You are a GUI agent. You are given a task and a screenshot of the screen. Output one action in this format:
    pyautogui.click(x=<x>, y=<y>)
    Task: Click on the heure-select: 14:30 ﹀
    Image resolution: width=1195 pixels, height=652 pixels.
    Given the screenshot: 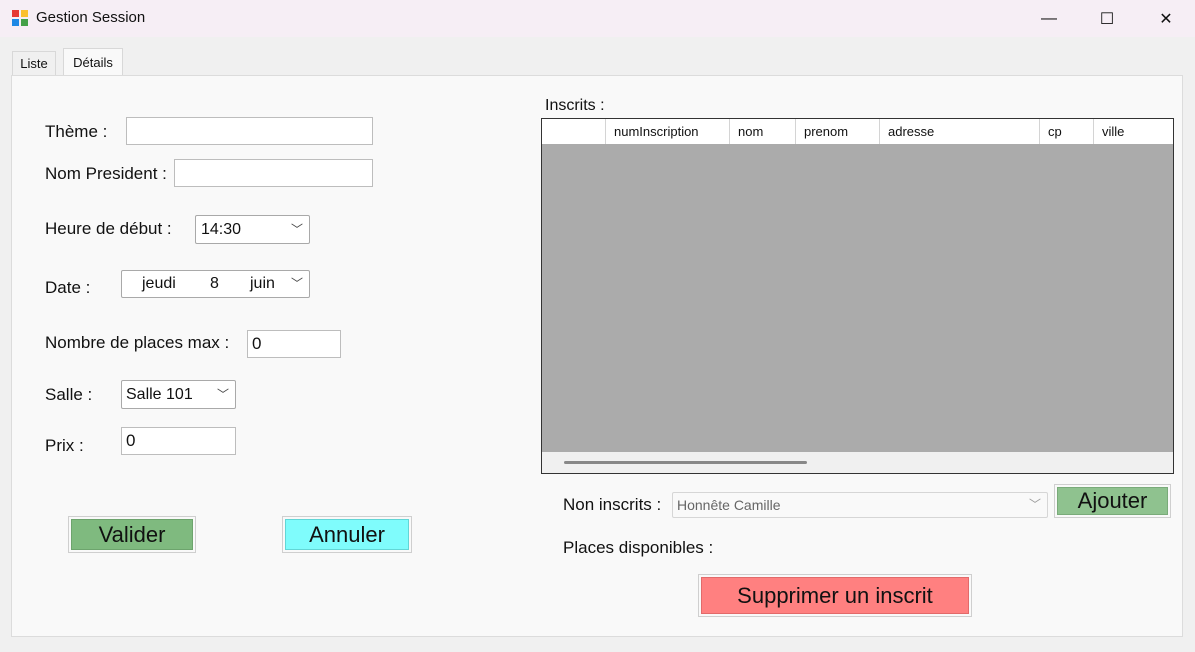 What is the action you would take?
    pyautogui.click(x=252, y=229)
    